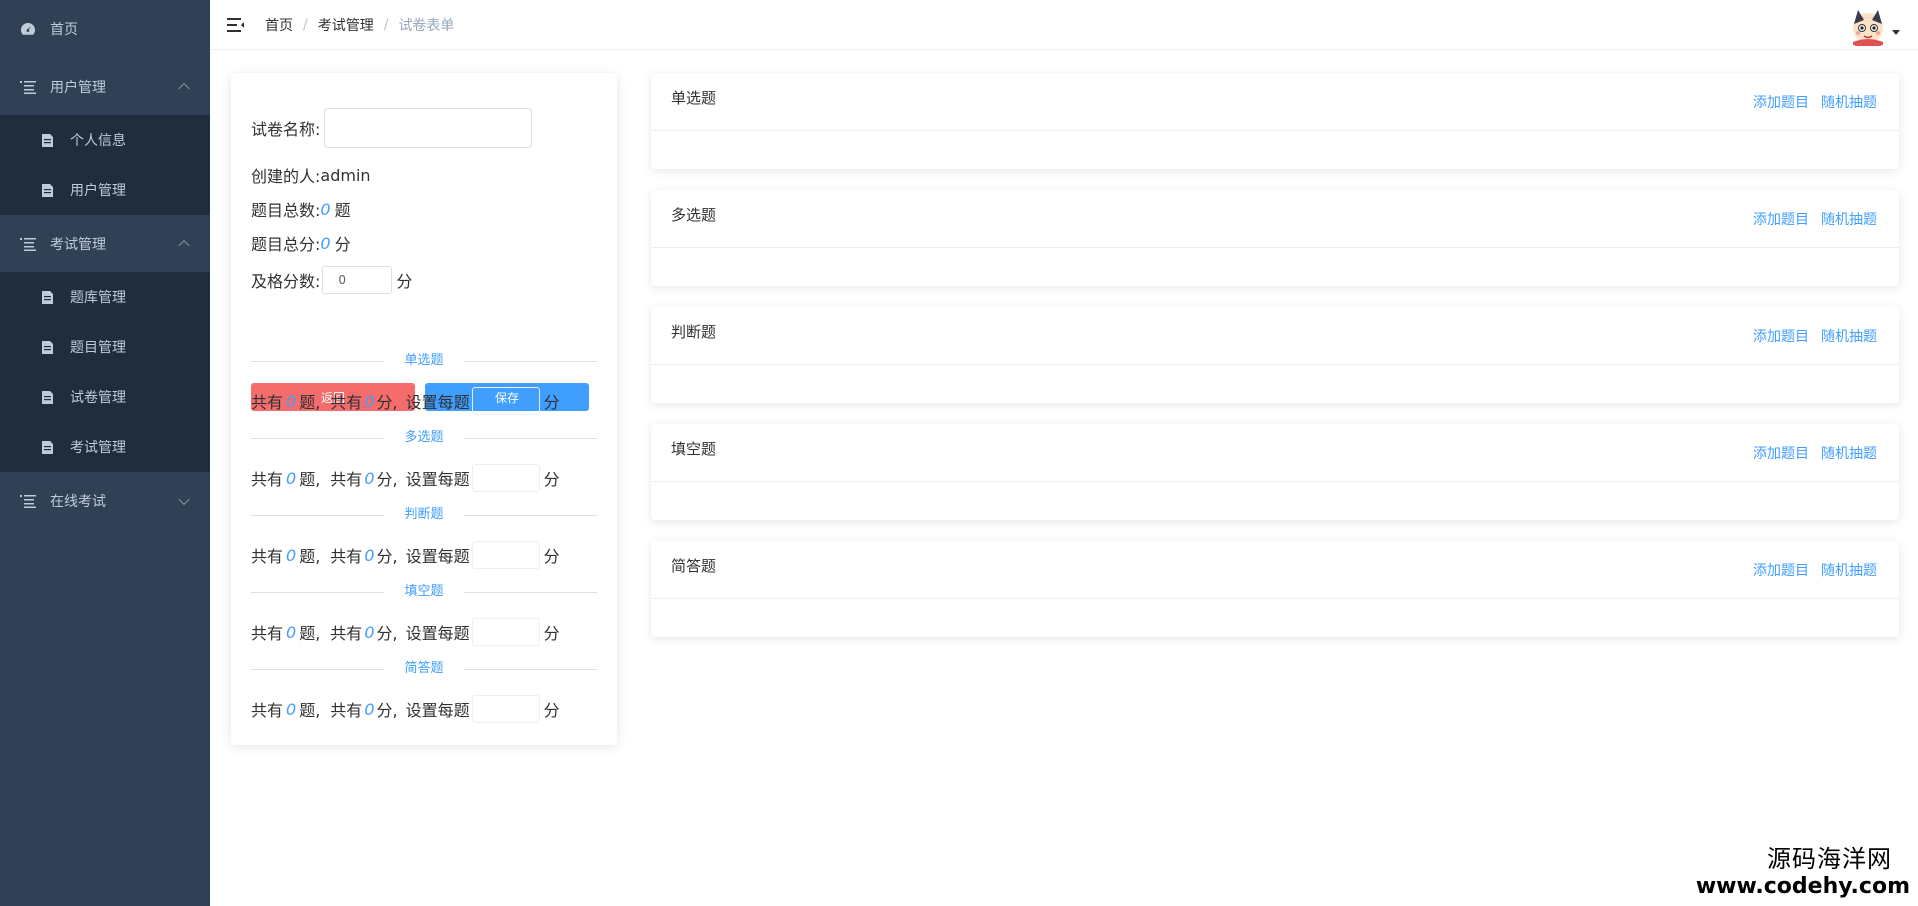 The height and width of the screenshot is (906, 1918). I want to click on section-title: 单选题, so click(424, 361).